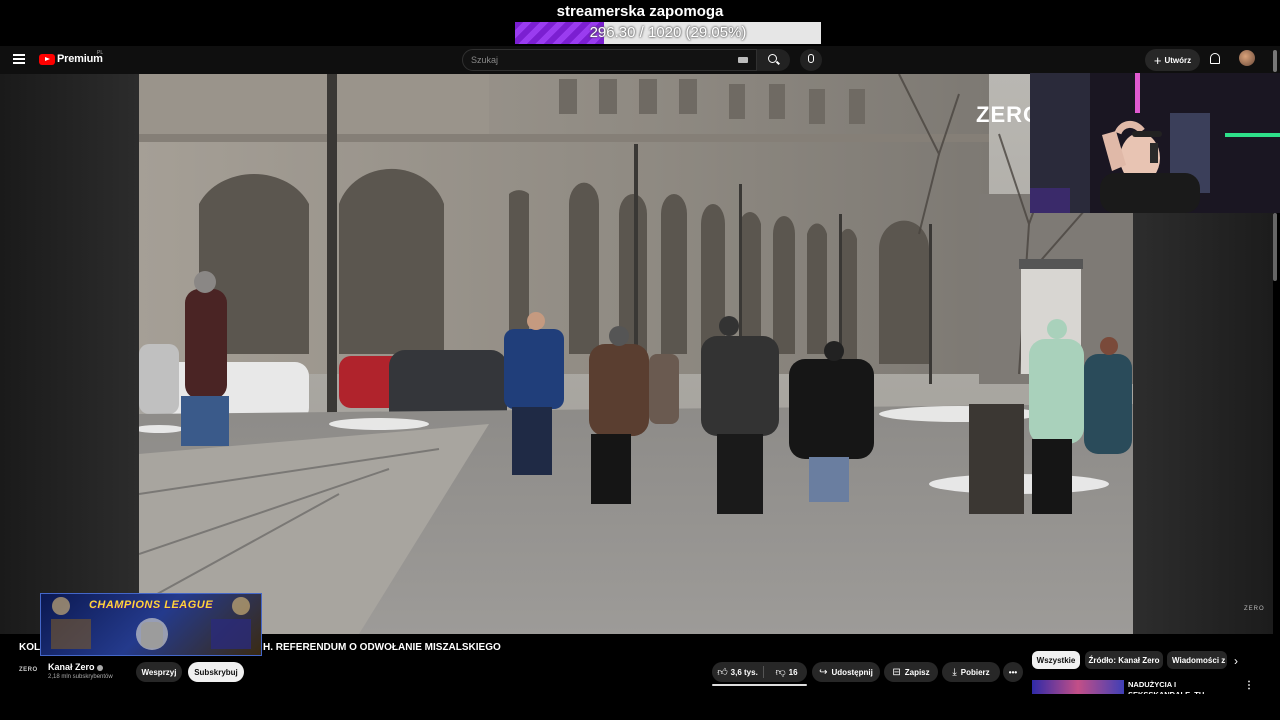 Image resolution: width=1280 pixels, height=720 pixels. What do you see at coordinates (1254, 609) in the screenshot?
I see `player-watermark: ZERO` at bounding box center [1254, 609].